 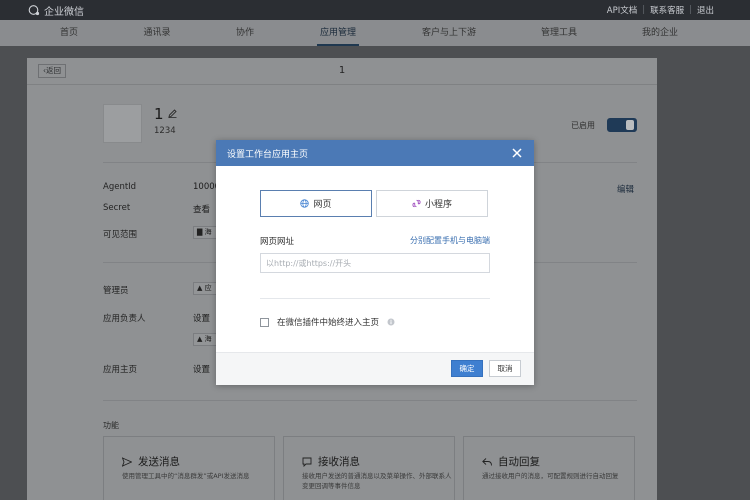 I want to click on globe-icon, so click(x=305, y=203).